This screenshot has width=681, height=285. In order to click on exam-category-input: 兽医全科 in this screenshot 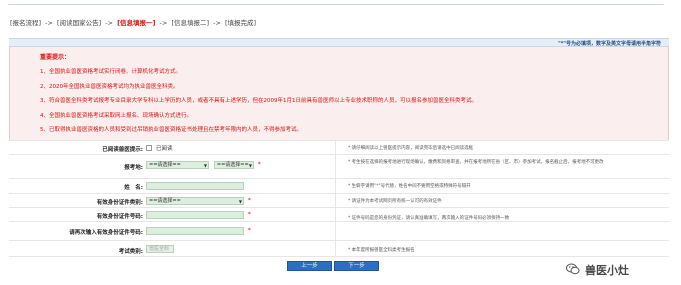, I will do `click(160, 249)`.